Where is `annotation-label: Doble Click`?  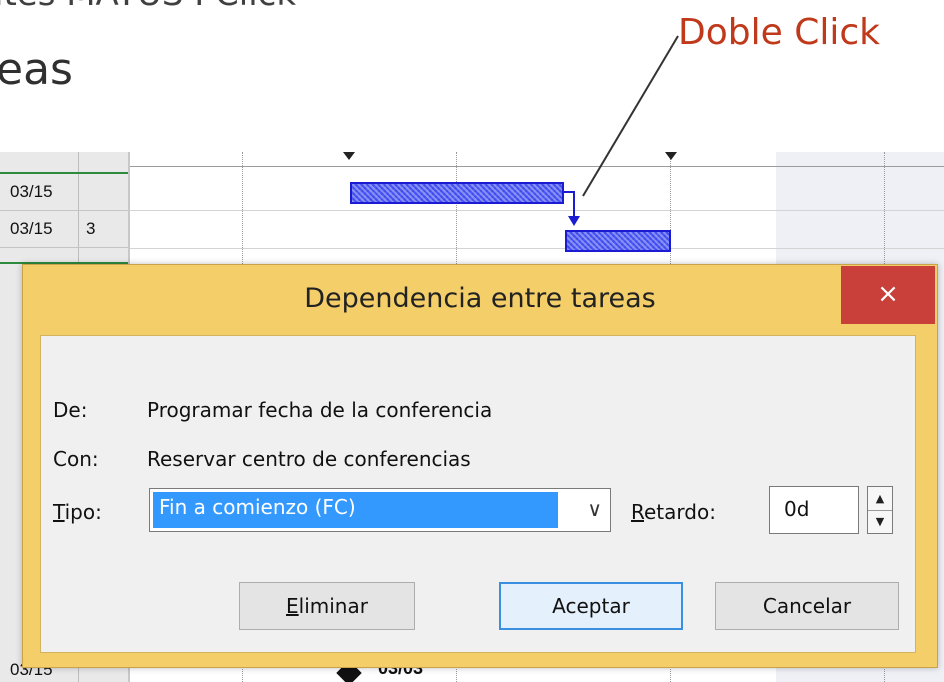 annotation-label: Doble Click is located at coordinates (779, 32).